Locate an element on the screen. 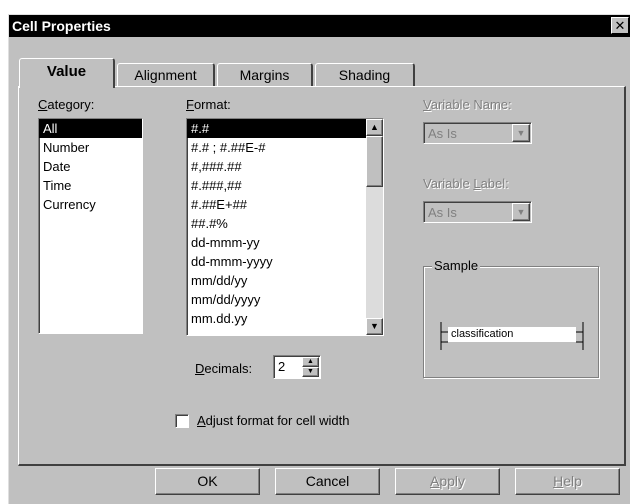 Image resolution: width=630 pixels, height=504 pixels. list-item: mm.dd.yy is located at coordinates (276, 318).